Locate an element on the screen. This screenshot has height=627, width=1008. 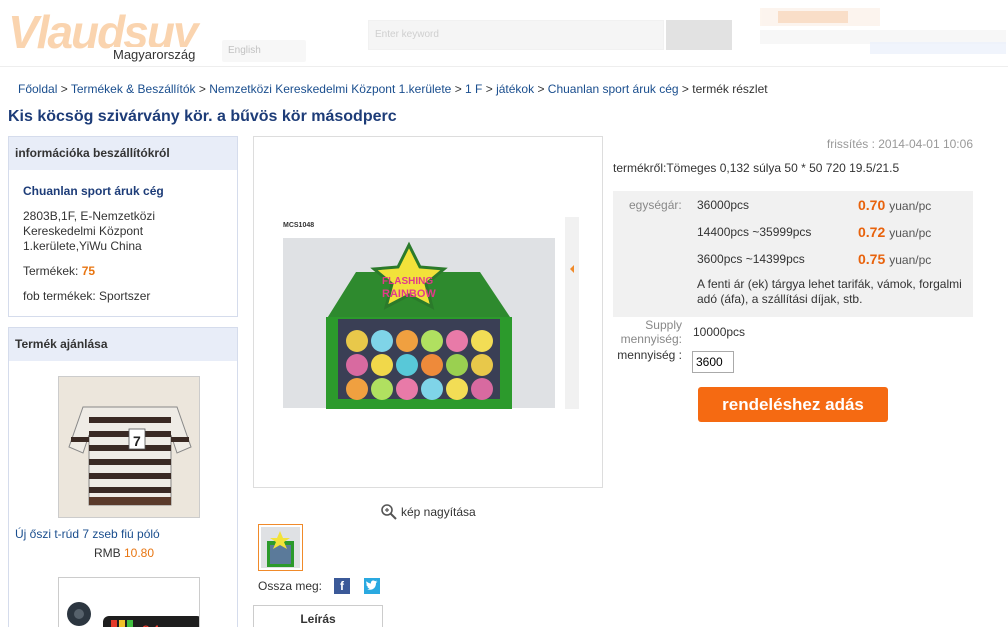
share-label: Ossza meg: is located at coordinates (290, 586).